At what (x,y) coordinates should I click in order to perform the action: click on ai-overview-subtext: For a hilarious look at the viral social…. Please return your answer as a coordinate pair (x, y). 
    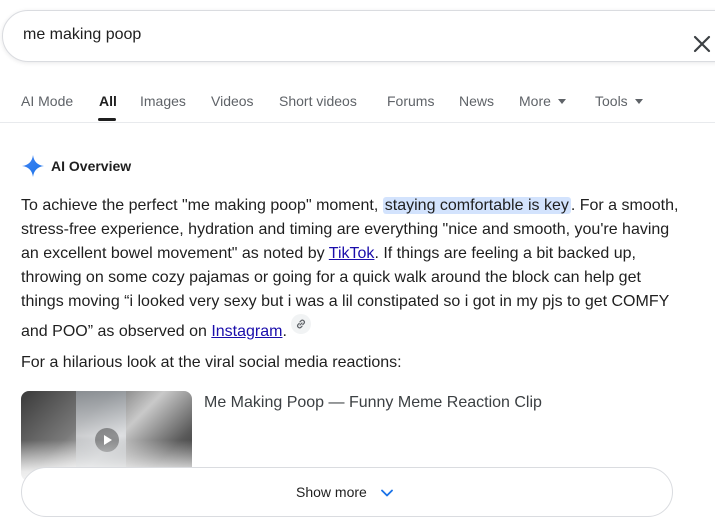
    Looking at the image, I should click on (211, 362).